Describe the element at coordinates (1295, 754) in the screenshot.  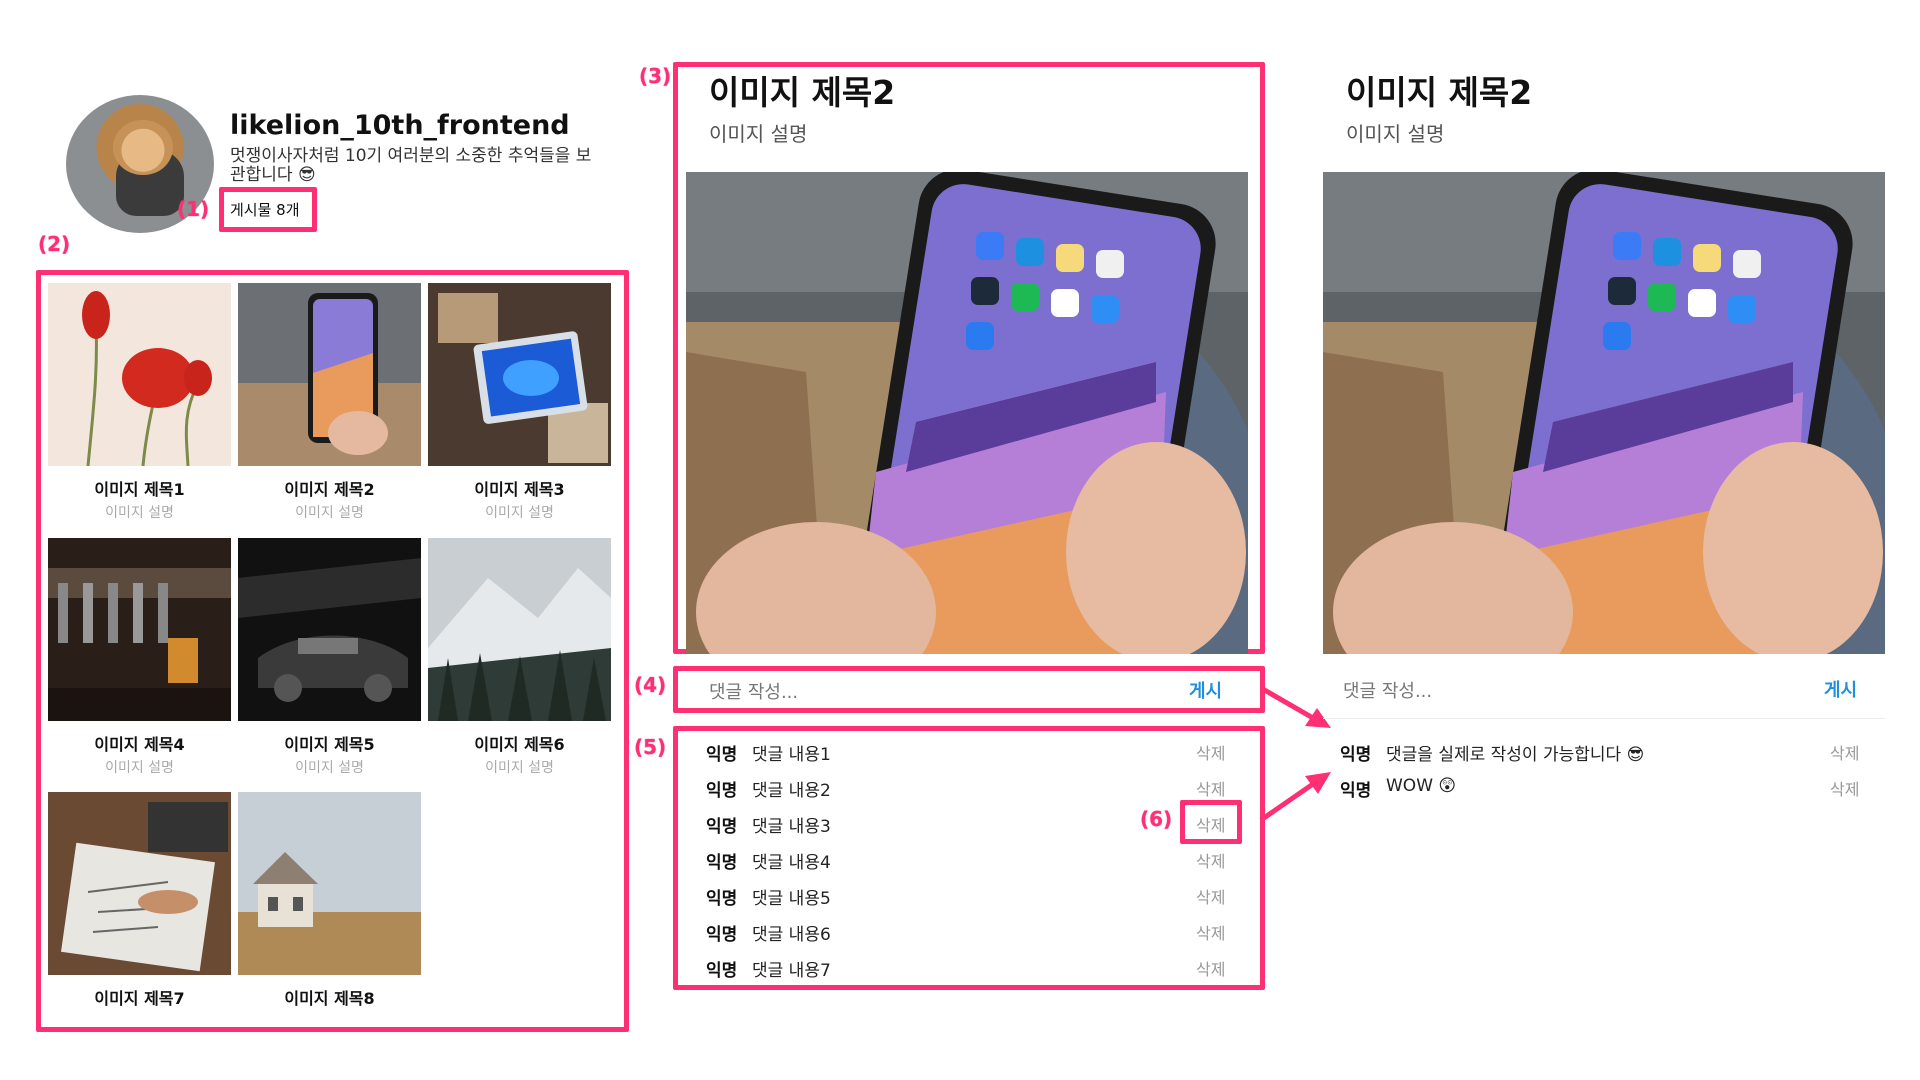
I see `arrow-graphics` at that location.